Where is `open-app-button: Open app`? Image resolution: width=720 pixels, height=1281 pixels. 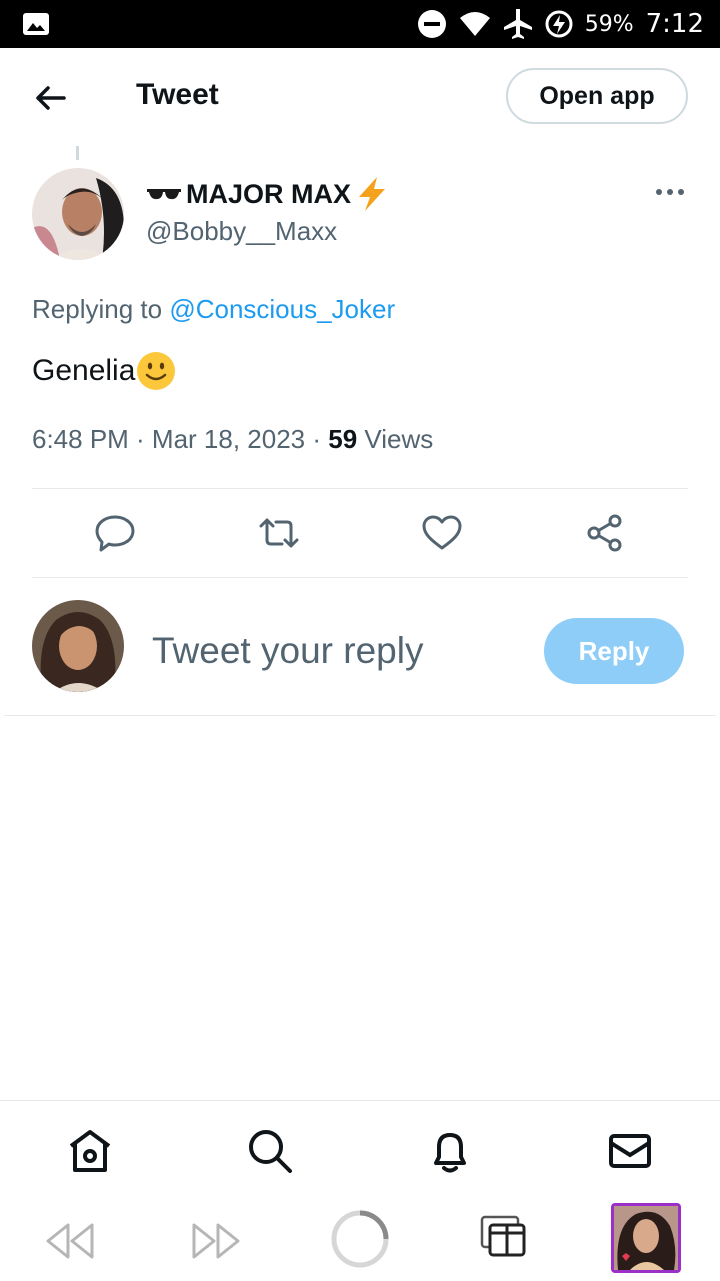 open-app-button: Open app is located at coordinates (597, 96).